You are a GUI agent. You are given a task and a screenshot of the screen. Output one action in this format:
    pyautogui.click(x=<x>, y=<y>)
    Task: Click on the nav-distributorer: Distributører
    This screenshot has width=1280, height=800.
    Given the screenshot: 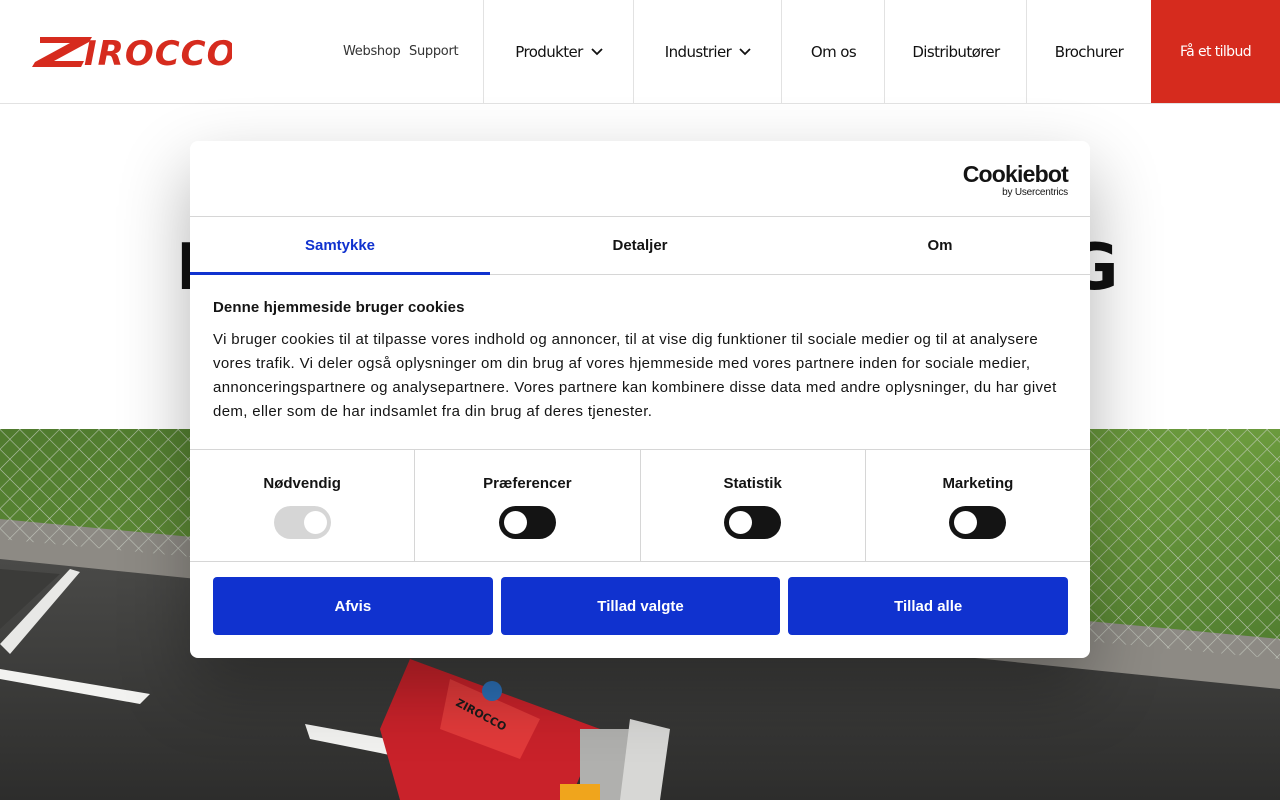 What is the action you would take?
    pyautogui.click(x=955, y=51)
    